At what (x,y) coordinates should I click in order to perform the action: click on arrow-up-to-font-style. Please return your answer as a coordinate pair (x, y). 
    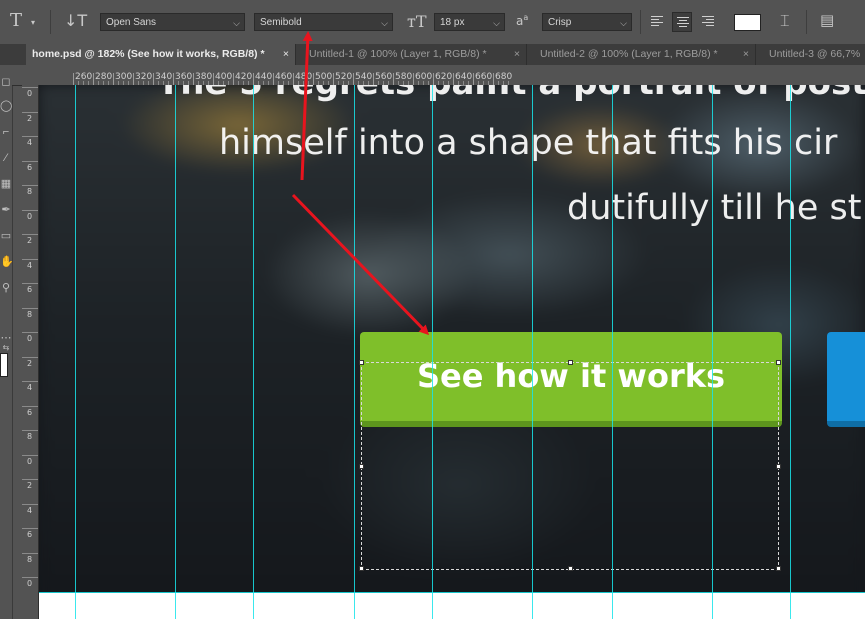
    Looking at the image, I should click on (306, 106).